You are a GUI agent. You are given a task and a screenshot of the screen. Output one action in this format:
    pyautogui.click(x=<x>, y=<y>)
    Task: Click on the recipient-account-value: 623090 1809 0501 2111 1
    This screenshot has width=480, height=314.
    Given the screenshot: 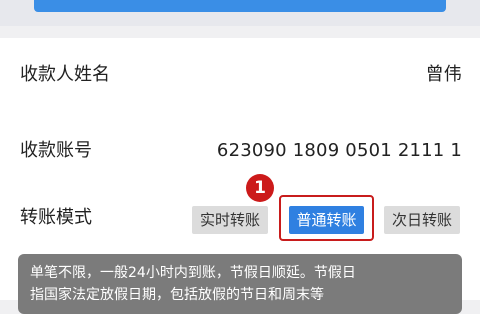 What is the action you would take?
    pyautogui.click(x=339, y=150)
    